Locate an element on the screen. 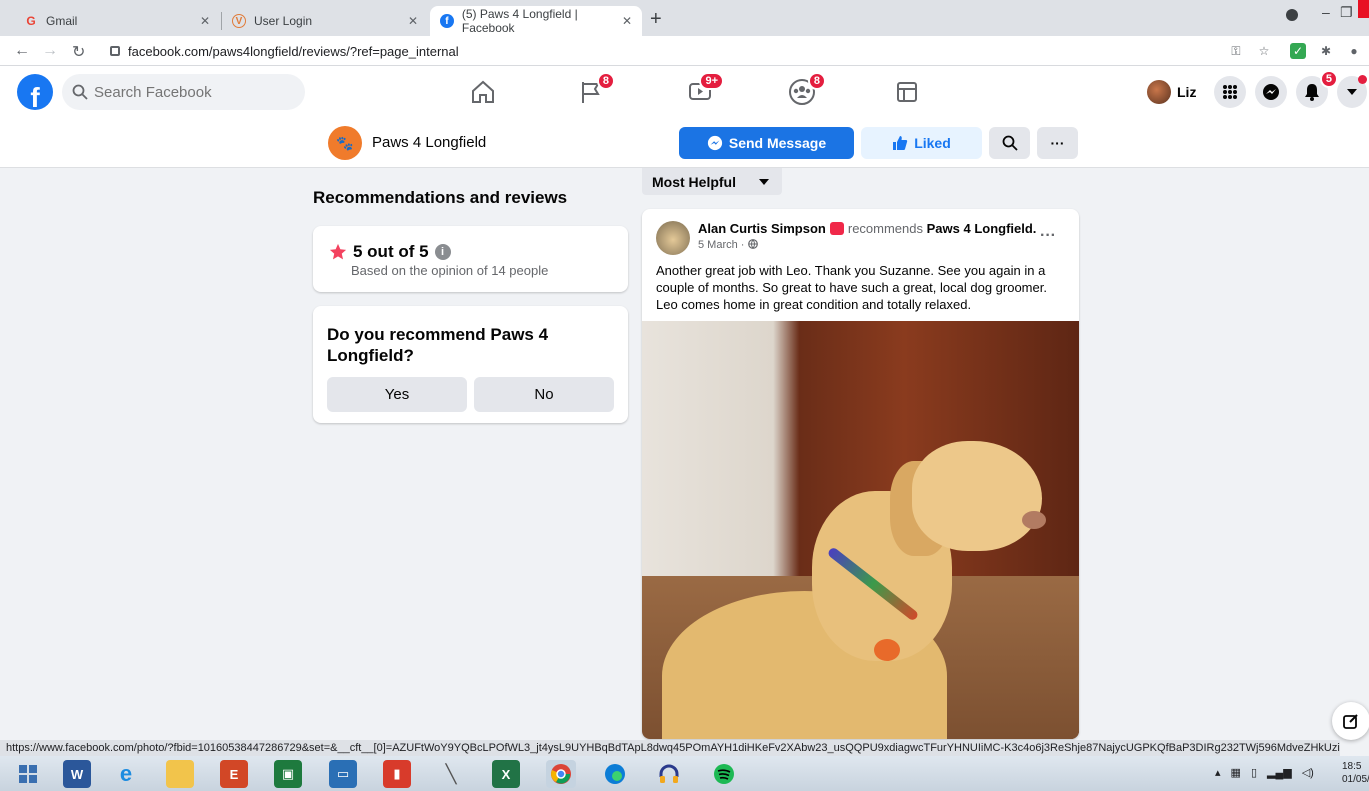 This screenshot has height=791, width=1369. key-icon: ⚿ is located at coordinates (1236, 51).